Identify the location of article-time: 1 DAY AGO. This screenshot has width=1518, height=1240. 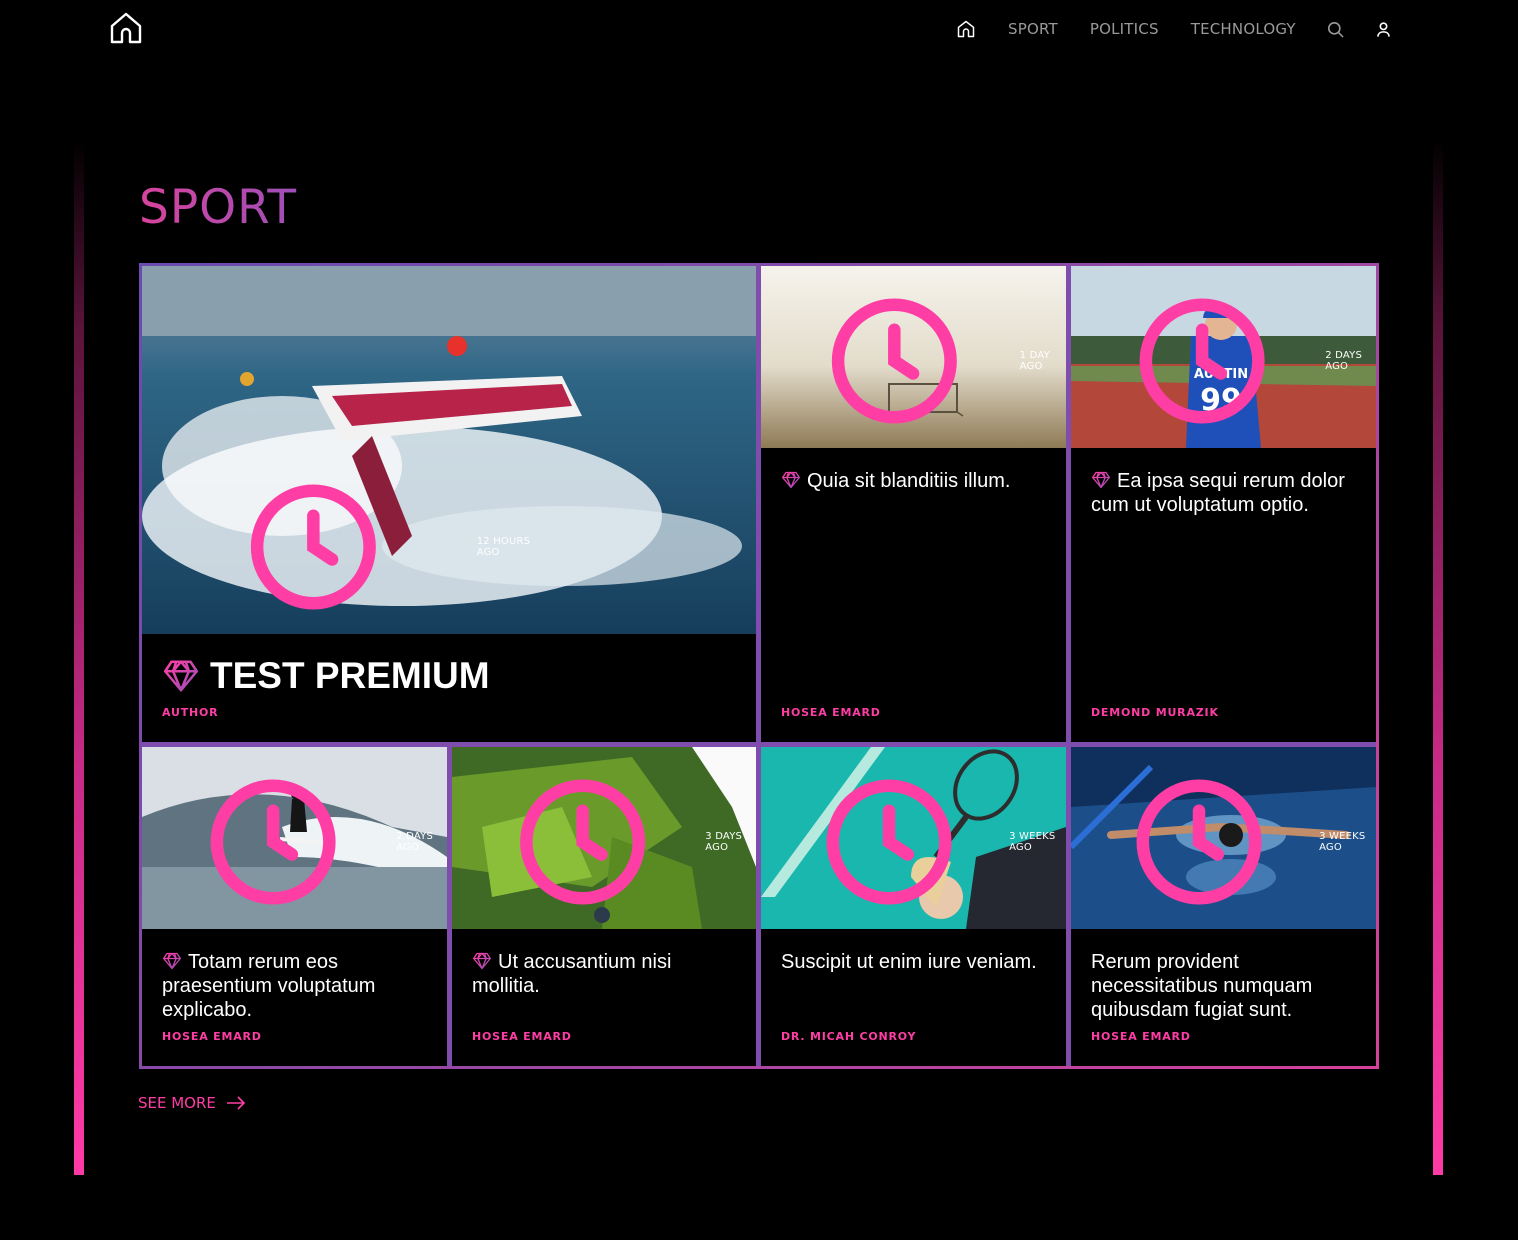
(920, 361).